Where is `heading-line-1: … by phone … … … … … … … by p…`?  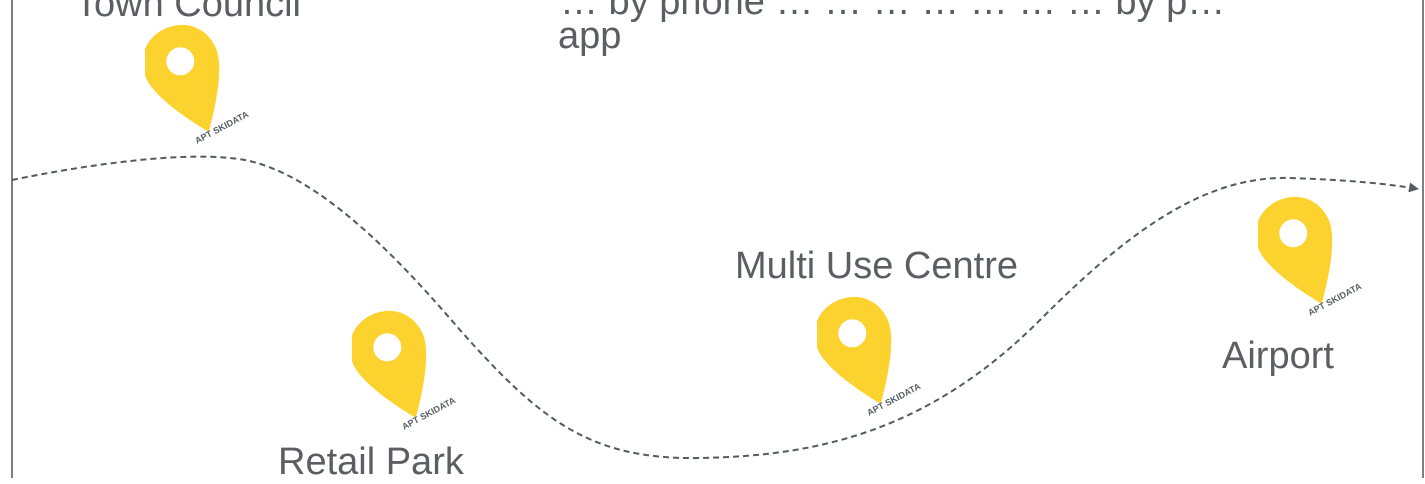 heading-line-1: … by phone … … … … … … … by p… is located at coordinates (893, 11).